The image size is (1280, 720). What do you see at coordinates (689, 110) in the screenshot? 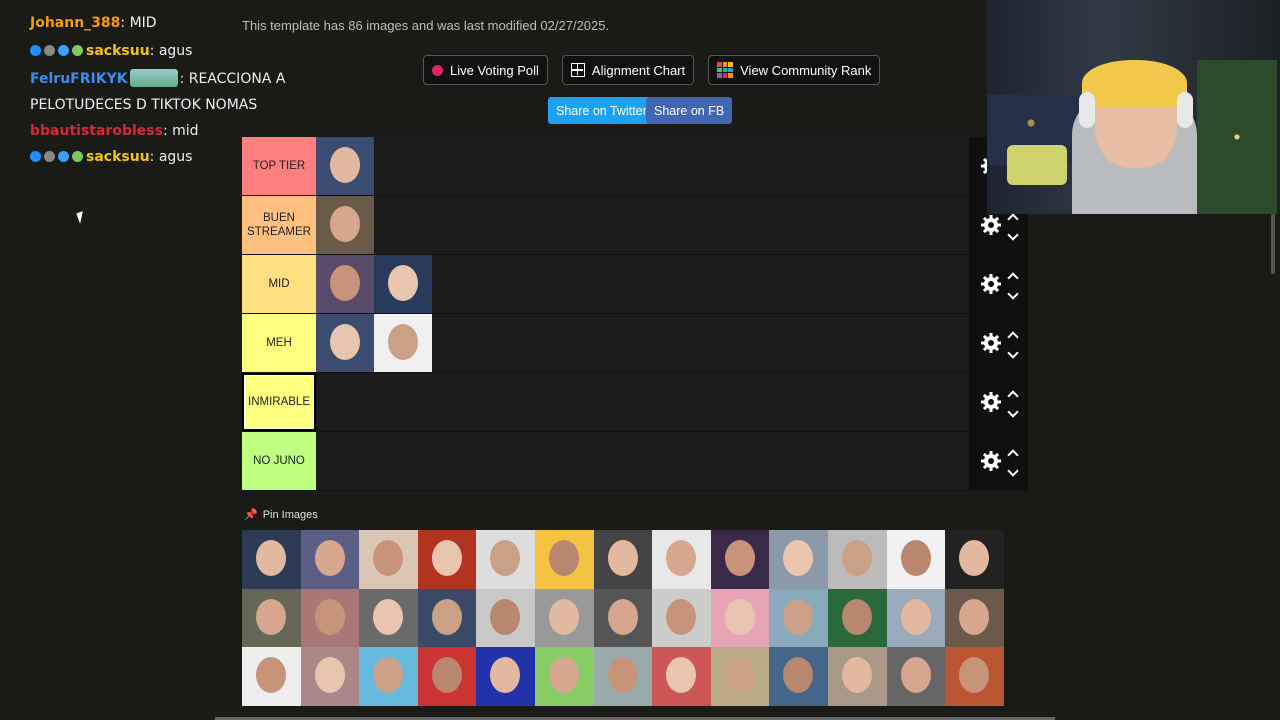
I see `share-fb-button: Share on FB` at bounding box center [689, 110].